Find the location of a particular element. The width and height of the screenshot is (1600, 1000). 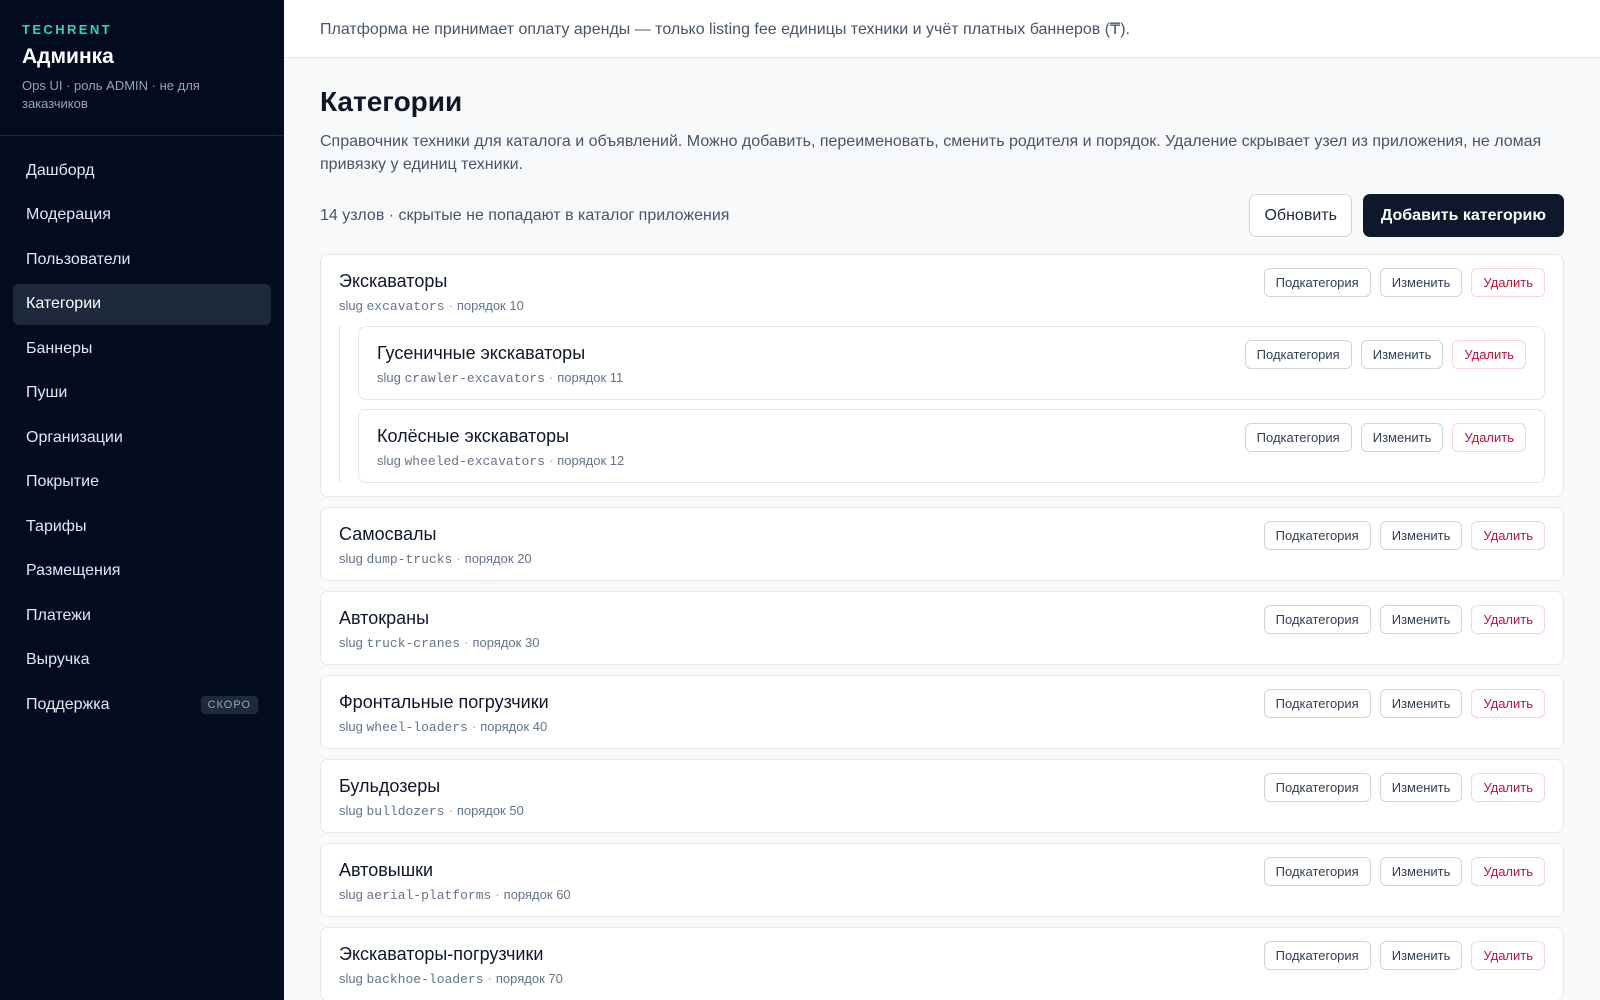

category-order: 12 is located at coordinates (617, 460).